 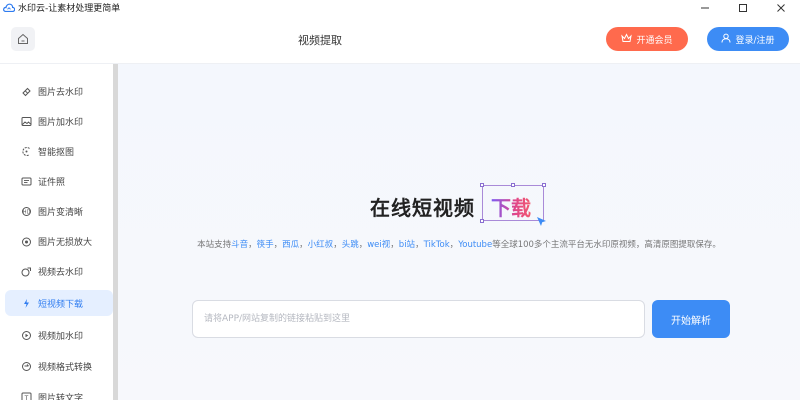 I want to click on sidebar-item-smart-cutout: 智能抠图, so click(x=59, y=151).